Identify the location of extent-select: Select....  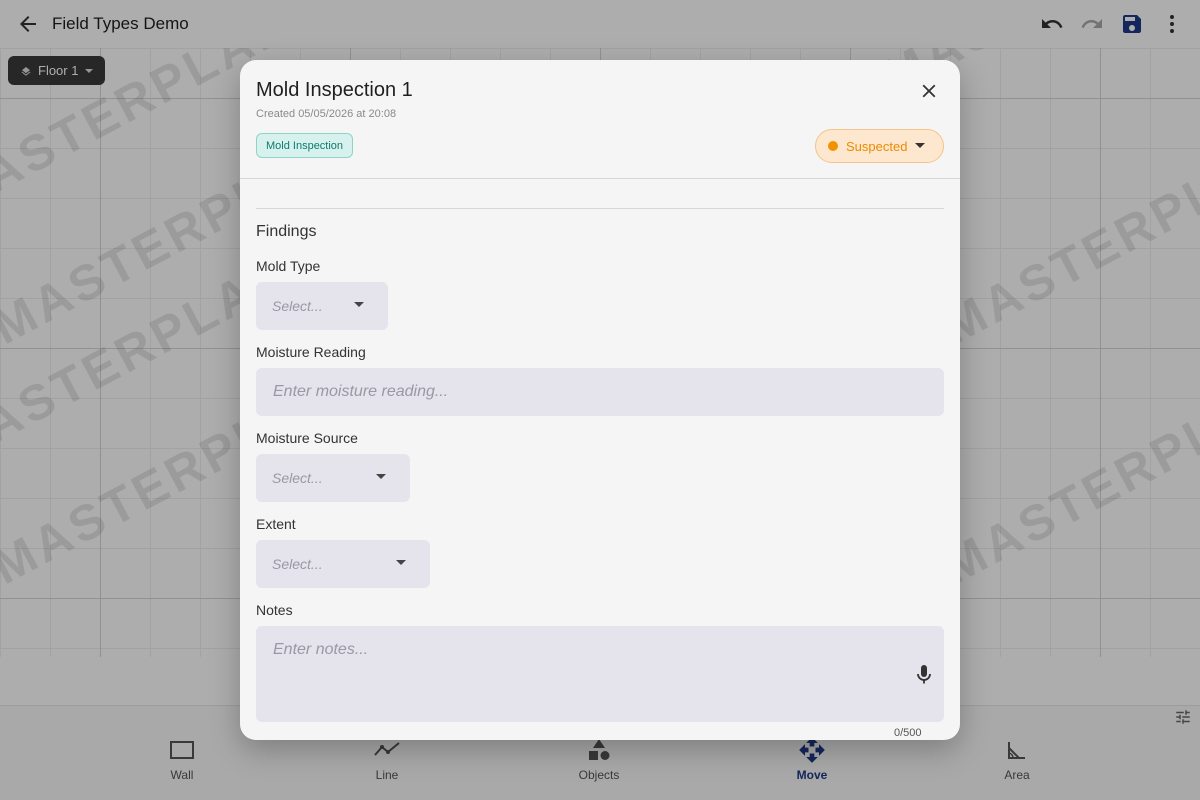
(343, 564).